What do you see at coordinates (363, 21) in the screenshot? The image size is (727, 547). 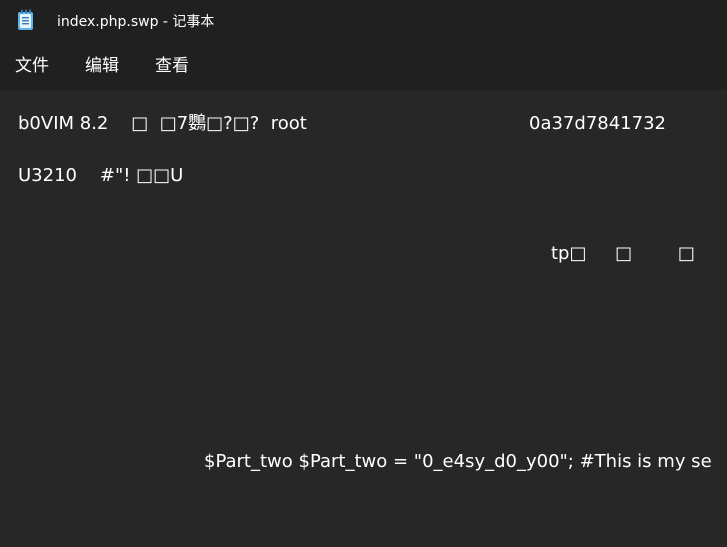 I see `title-bar: index.php.swp - 记事本` at bounding box center [363, 21].